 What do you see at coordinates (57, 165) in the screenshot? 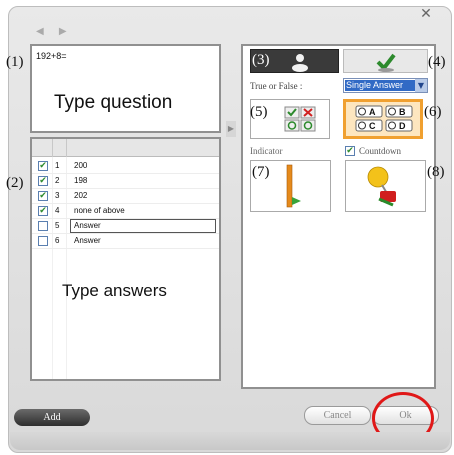
I see `answer-number: 1` at bounding box center [57, 165].